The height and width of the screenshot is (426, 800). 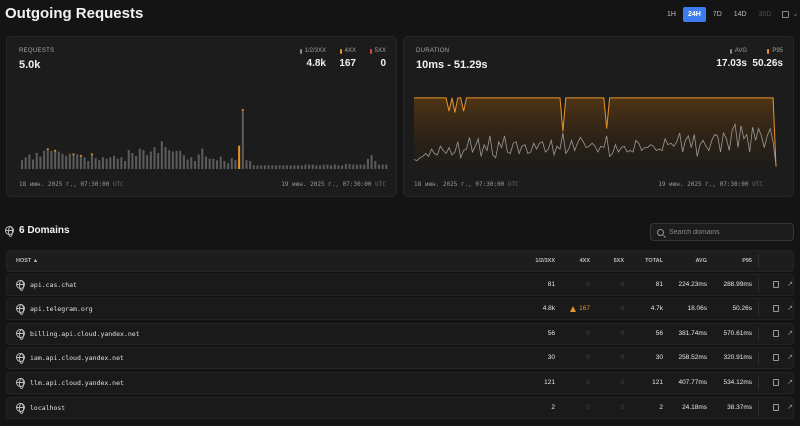 I want to click on request-bar-4xx, so click(x=239, y=157).